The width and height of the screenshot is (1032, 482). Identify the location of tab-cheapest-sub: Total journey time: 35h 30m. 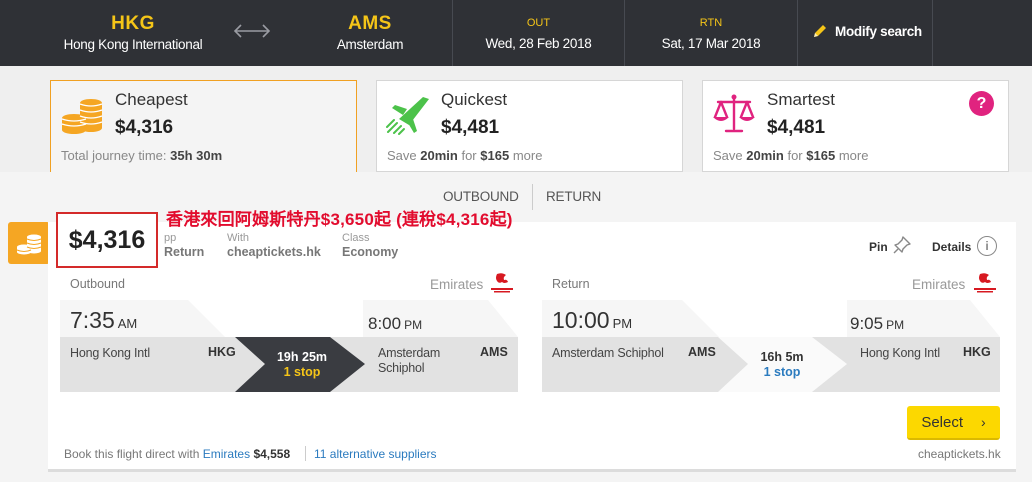
(141, 155).